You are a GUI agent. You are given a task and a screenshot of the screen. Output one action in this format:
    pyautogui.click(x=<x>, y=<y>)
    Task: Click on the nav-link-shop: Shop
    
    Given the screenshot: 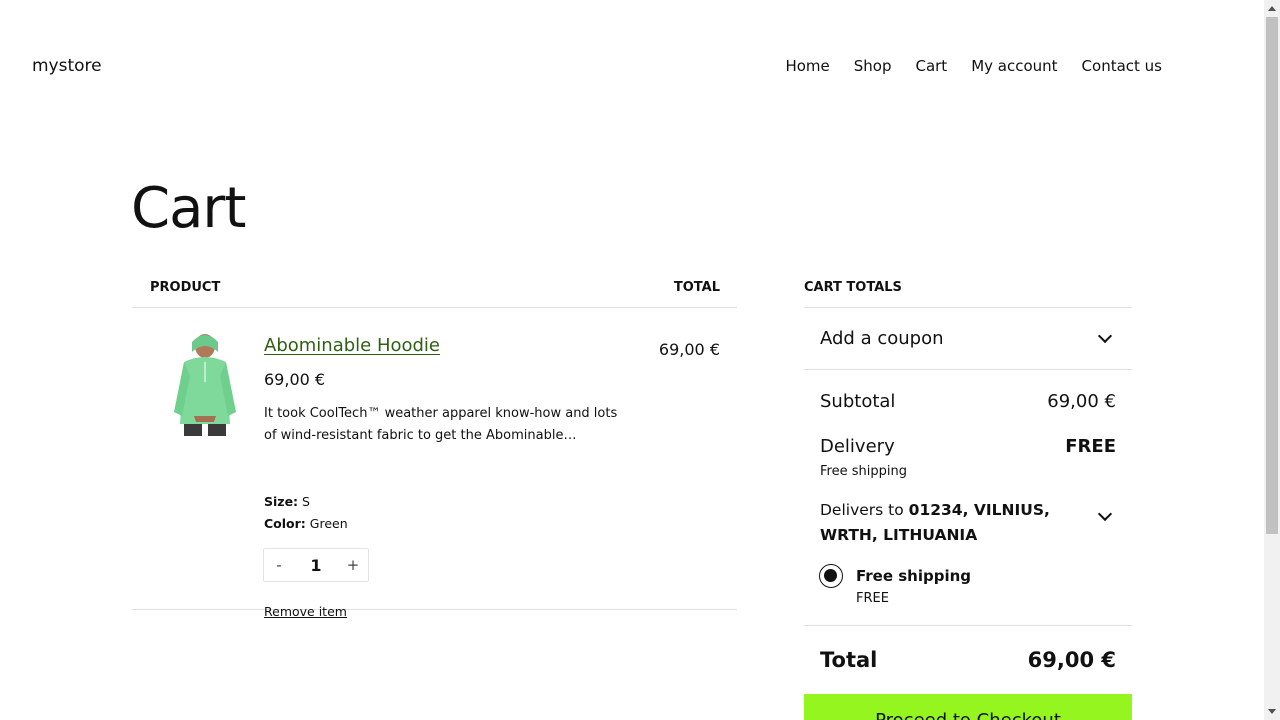 What is the action you would take?
    pyautogui.click(x=873, y=66)
    